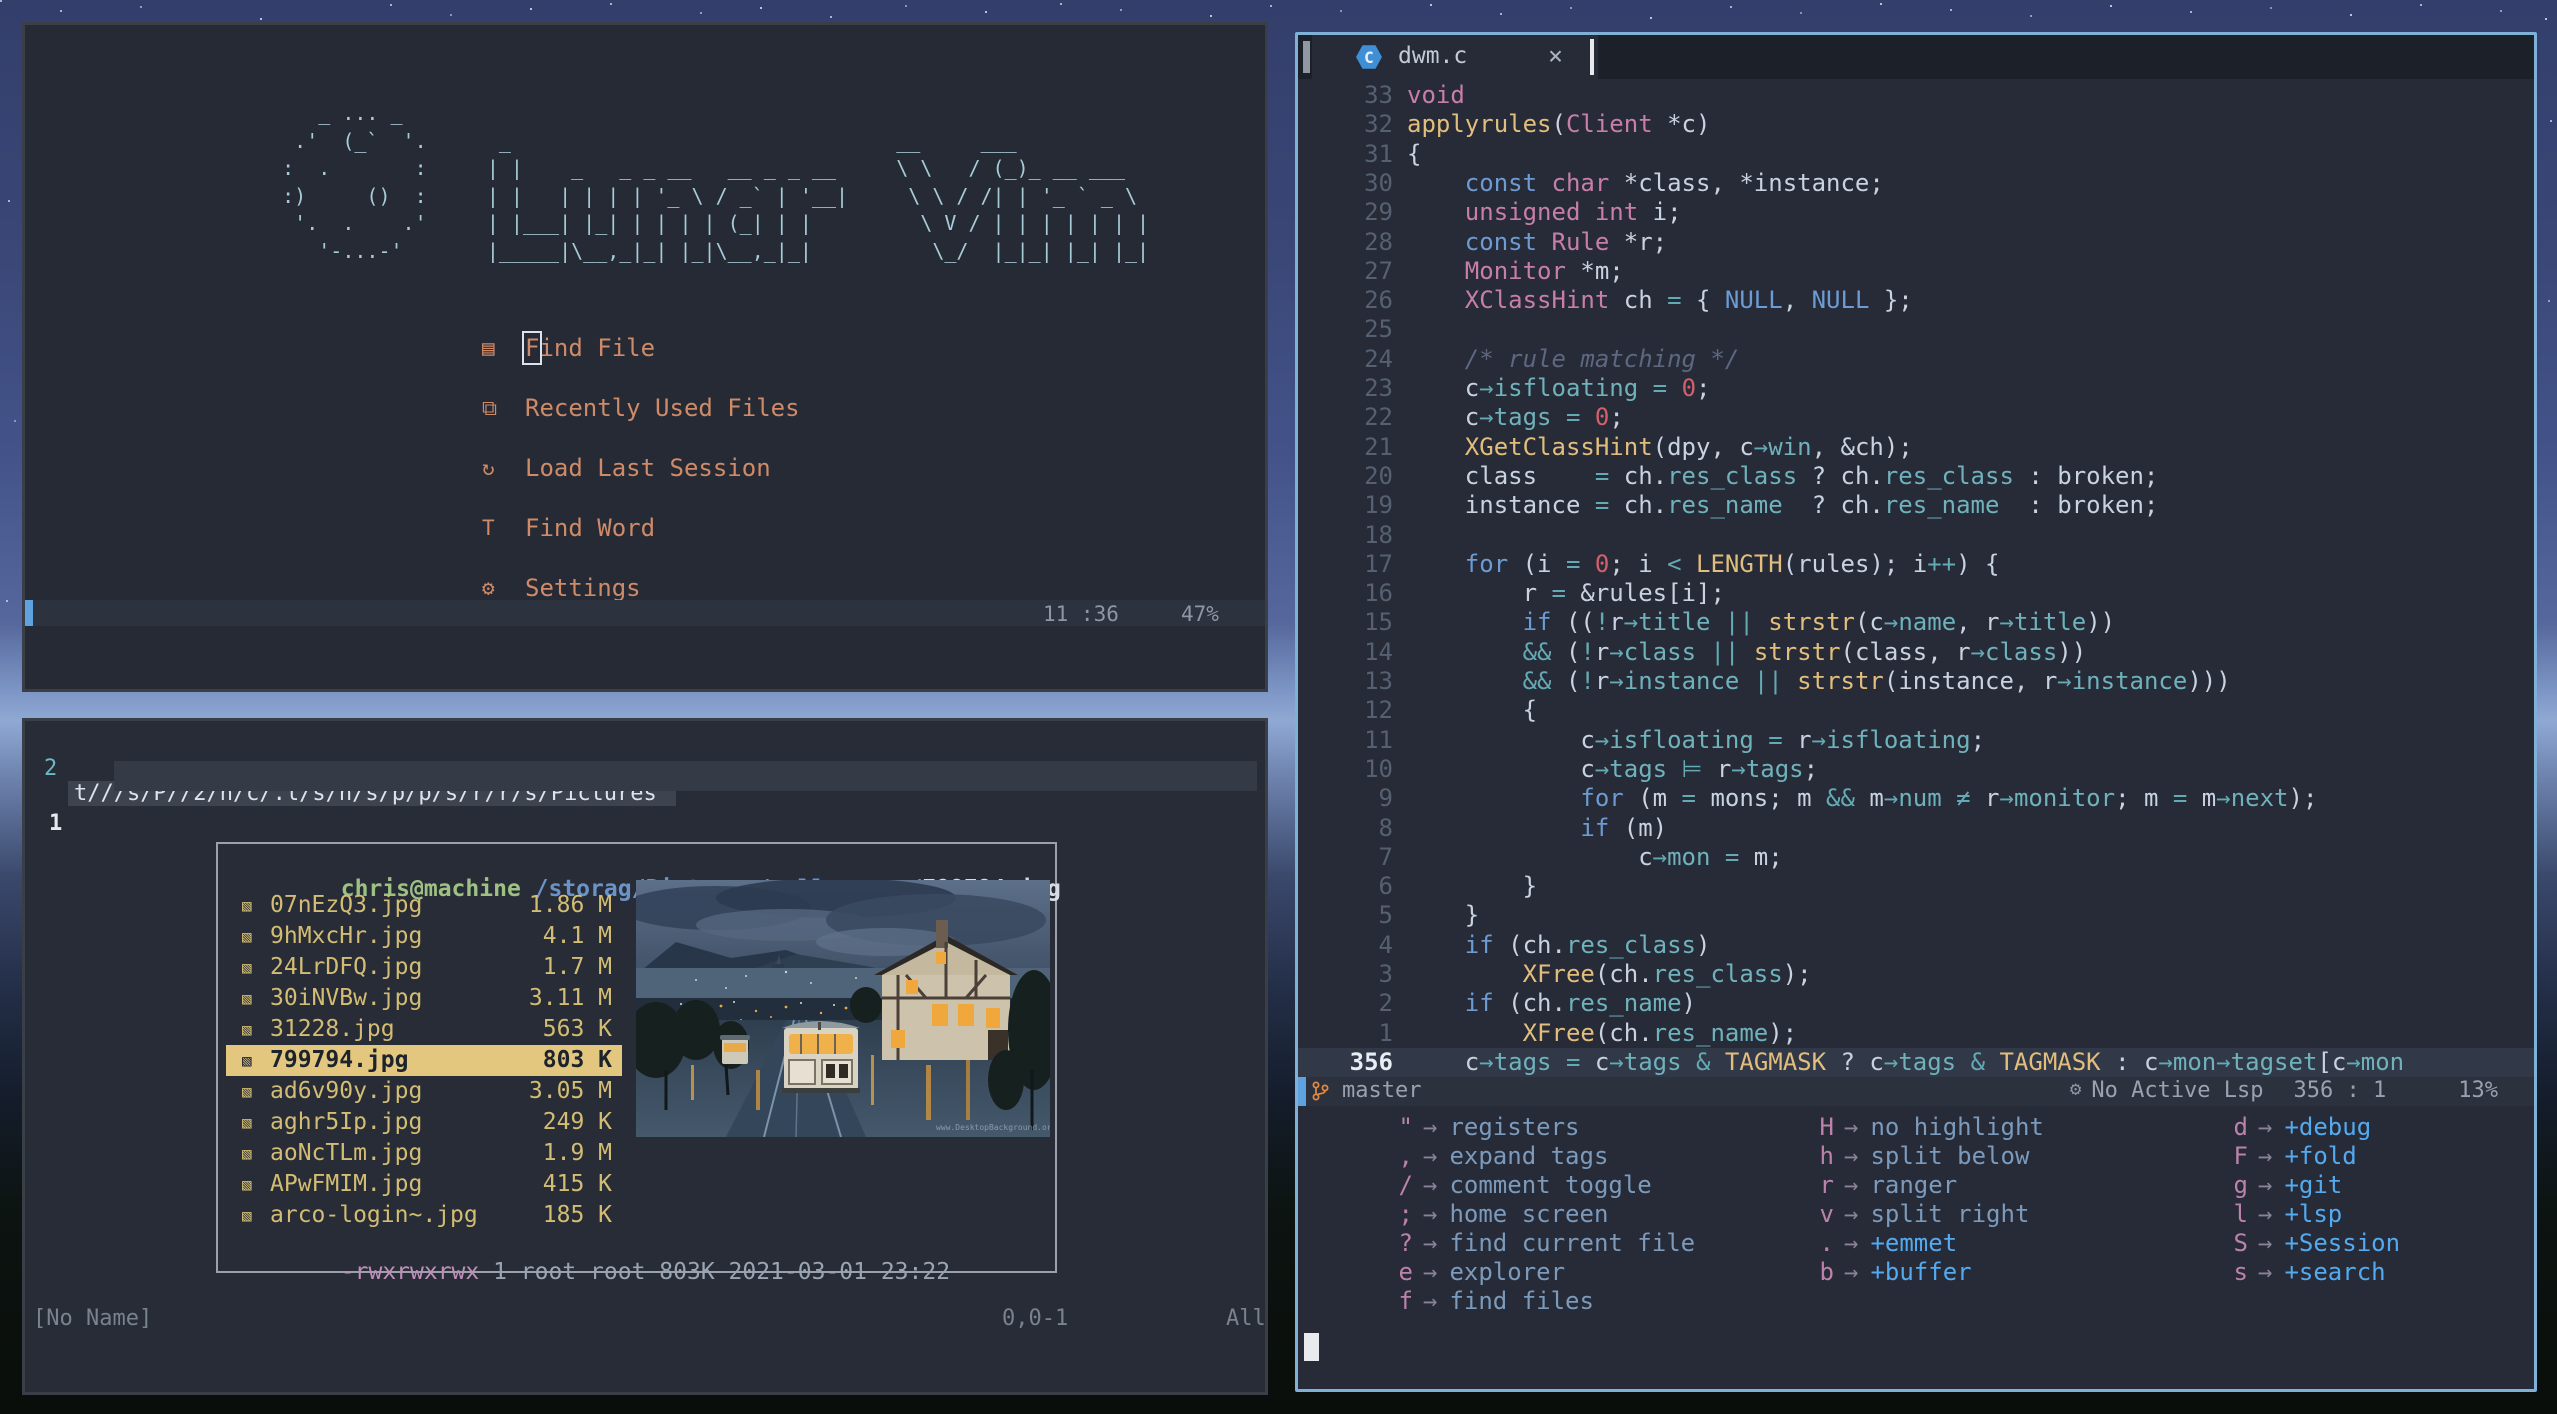  What do you see at coordinates (1378, 534) in the screenshot?
I see `line-number: 18` at bounding box center [1378, 534].